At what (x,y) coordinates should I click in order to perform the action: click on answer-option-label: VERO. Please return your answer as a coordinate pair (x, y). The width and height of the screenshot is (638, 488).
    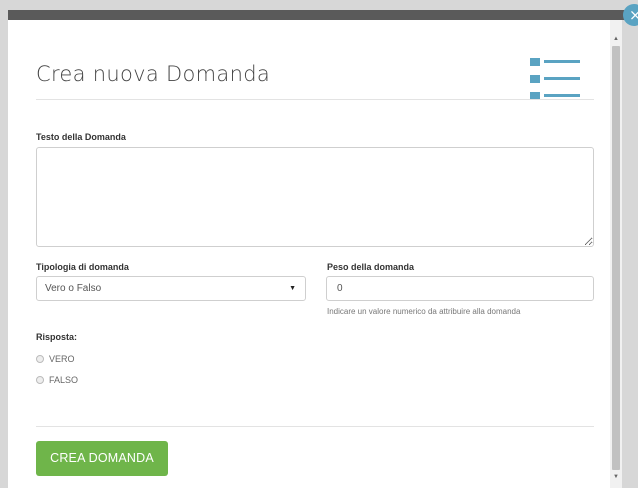
    Looking at the image, I should click on (62, 359).